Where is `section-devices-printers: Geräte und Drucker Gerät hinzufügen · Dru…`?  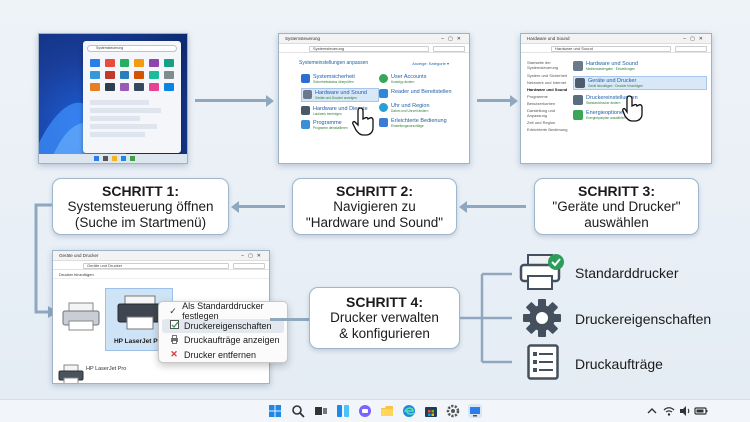
section-devices-printers: Geräte und Drucker Gerät hinzufügen · Dru… is located at coordinates (640, 83).